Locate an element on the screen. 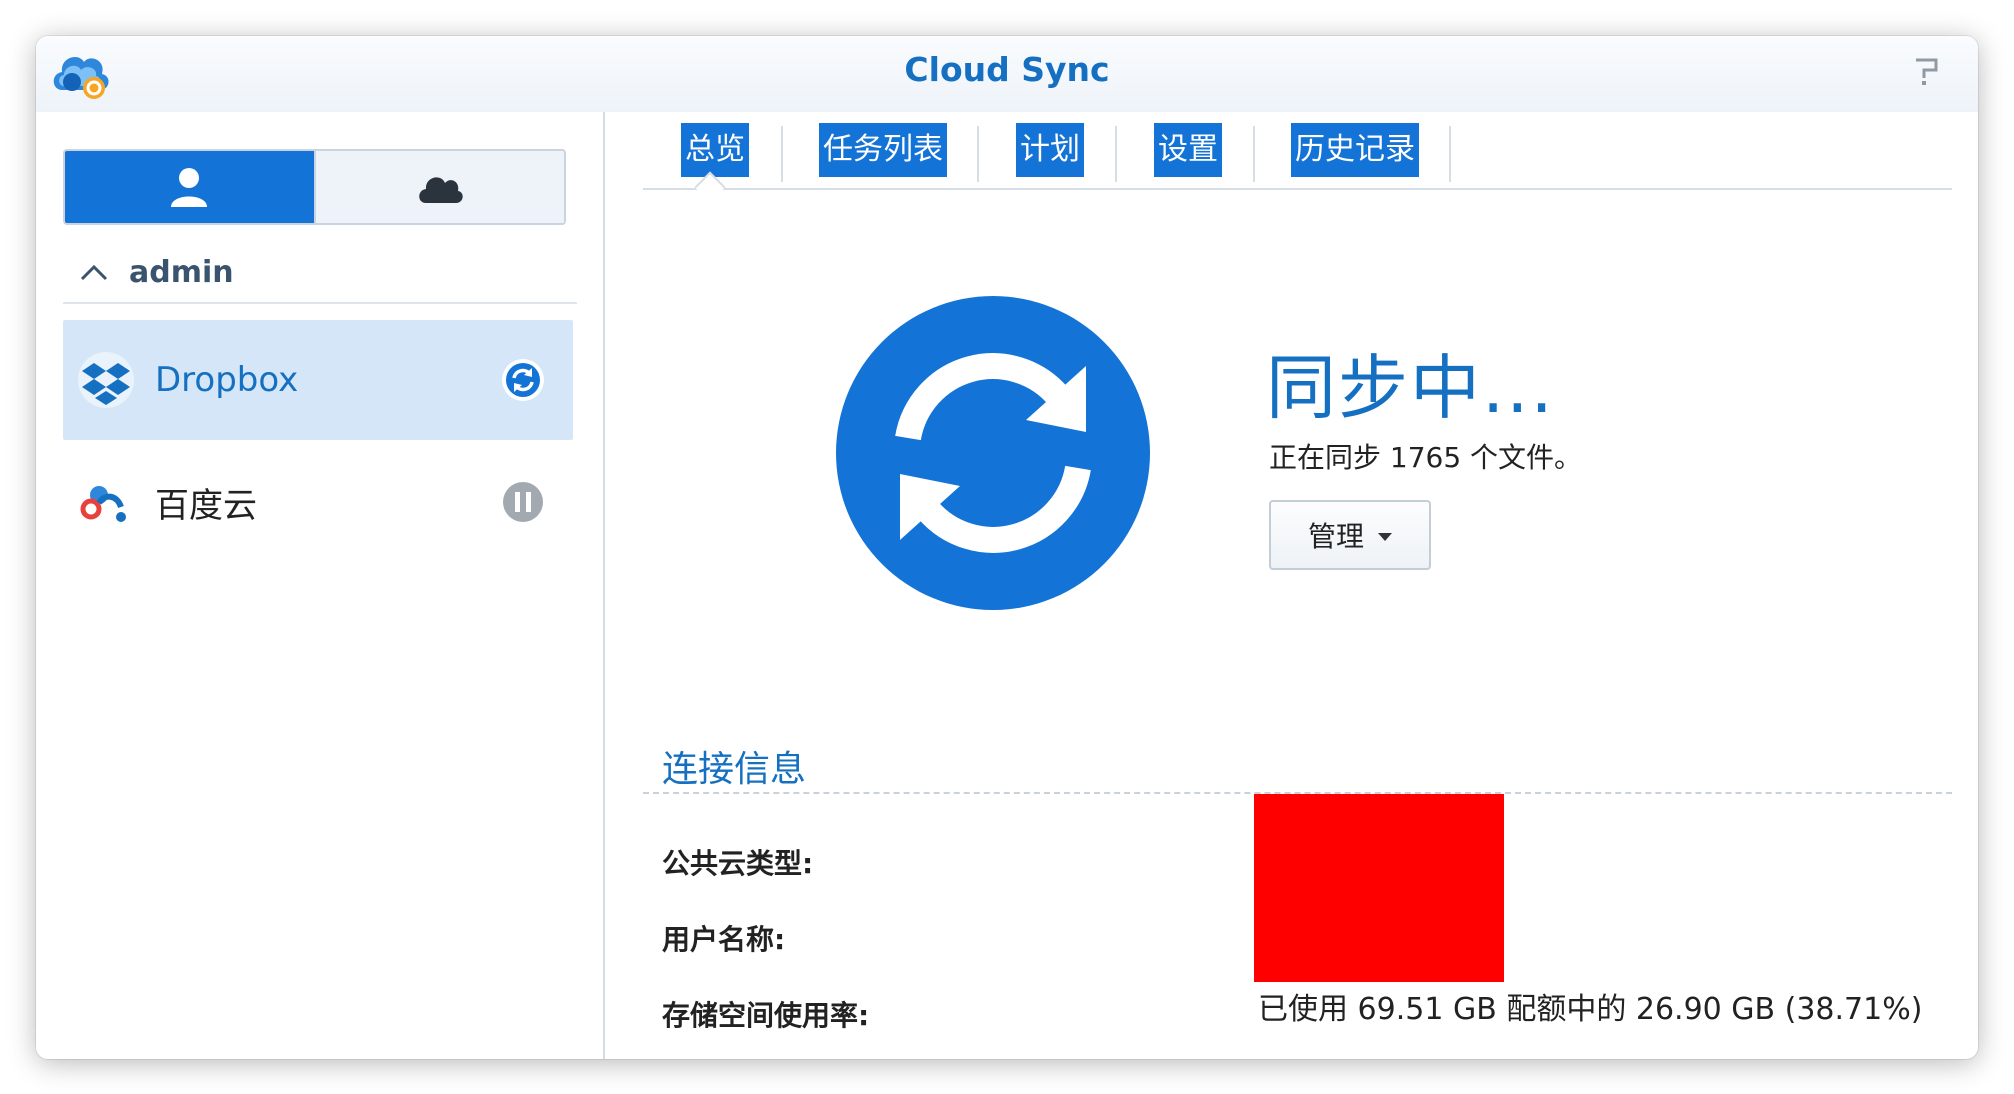  main-tabs: 总览 任务列表 计划 设置 历史记录 is located at coordinates (1297, 157).